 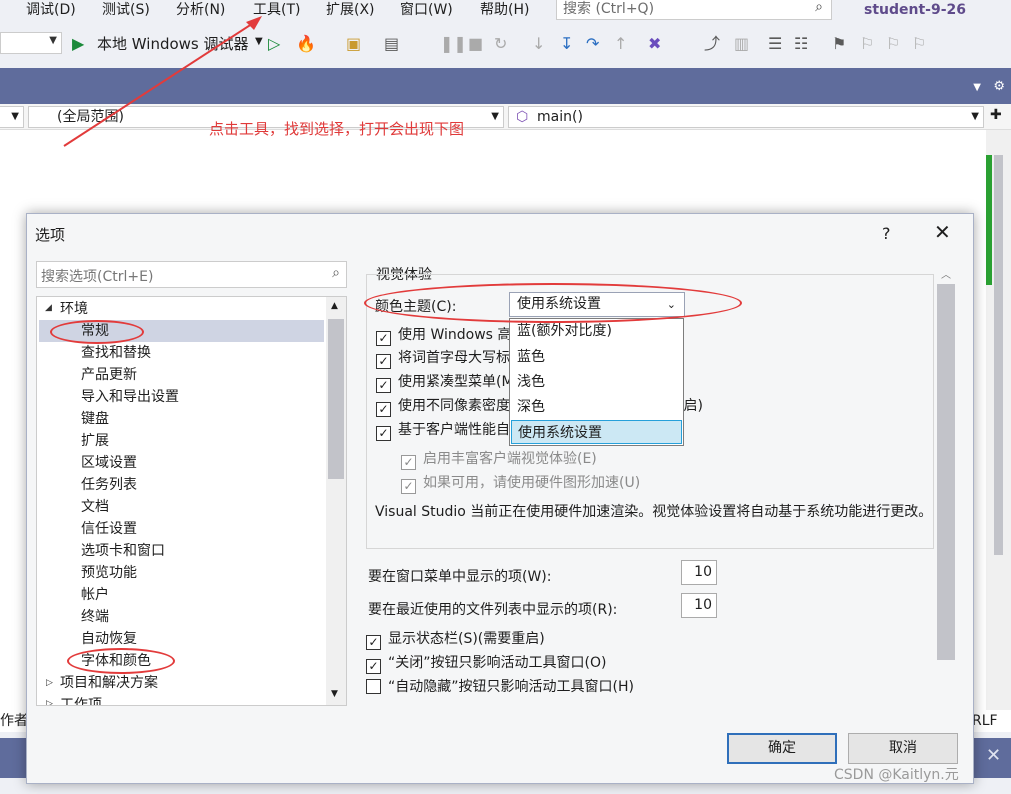 What do you see at coordinates (121, 661) in the screenshot?
I see `highlight-fonts-colors` at bounding box center [121, 661].